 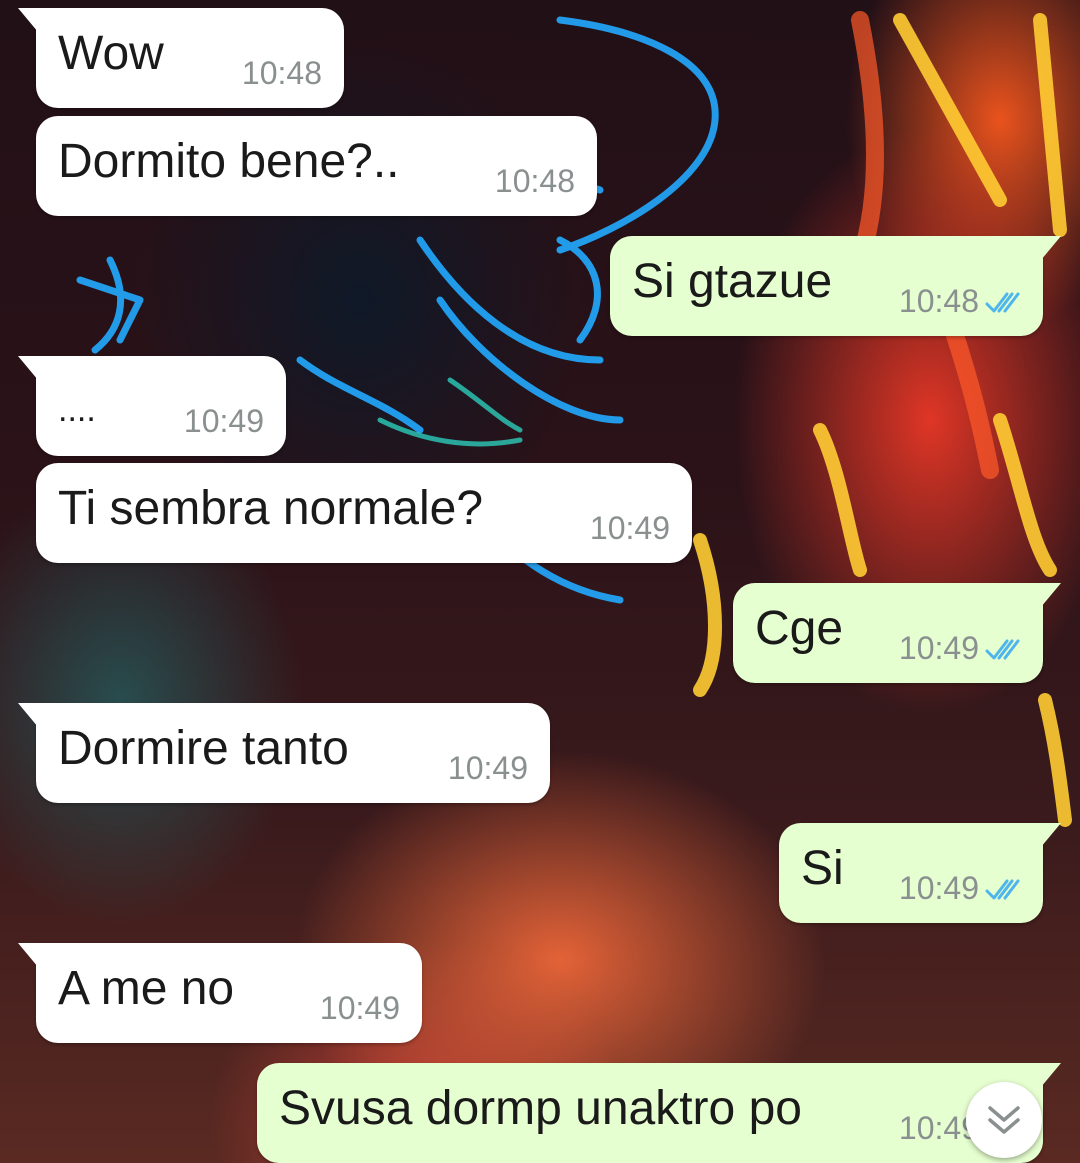 What do you see at coordinates (799, 628) in the screenshot?
I see `message-text: Cge` at bounding box center [799, 628].